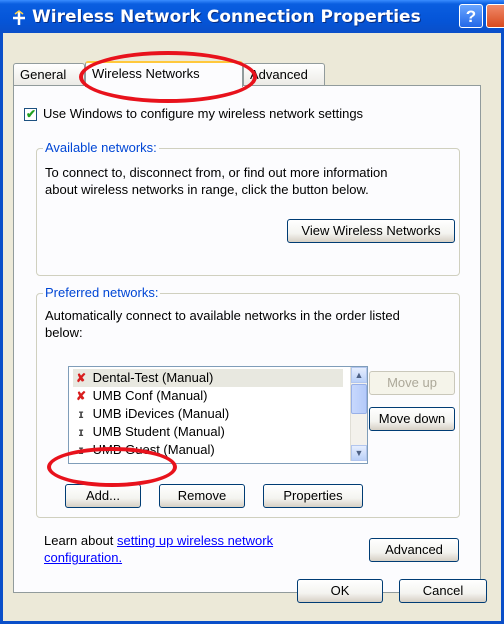 Image resolution: width=504 pixels, height=624 pixels. I want to click on remove-button: Remove, so click(202, 496).